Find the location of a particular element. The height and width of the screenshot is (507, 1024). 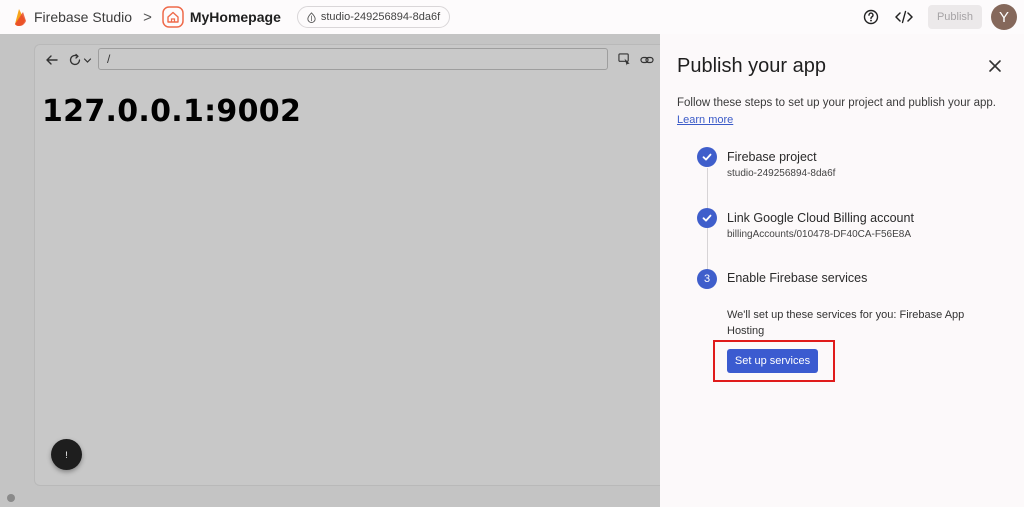

workspace-id: studio-249256894-8da6f is located at coordinates (380, 17).